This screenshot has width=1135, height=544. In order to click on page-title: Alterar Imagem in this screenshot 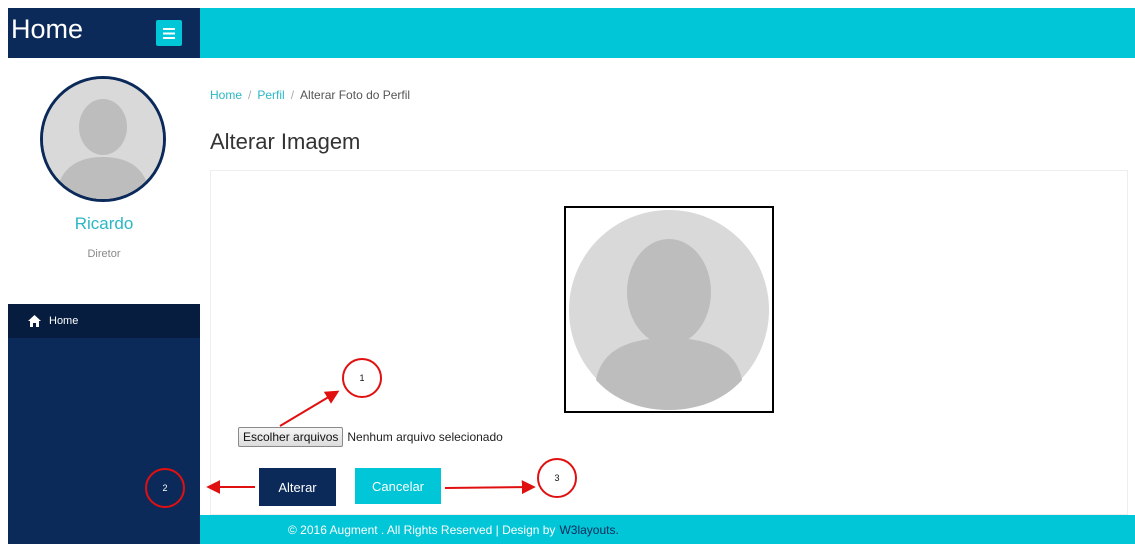, I will do `click(285, 141)`.